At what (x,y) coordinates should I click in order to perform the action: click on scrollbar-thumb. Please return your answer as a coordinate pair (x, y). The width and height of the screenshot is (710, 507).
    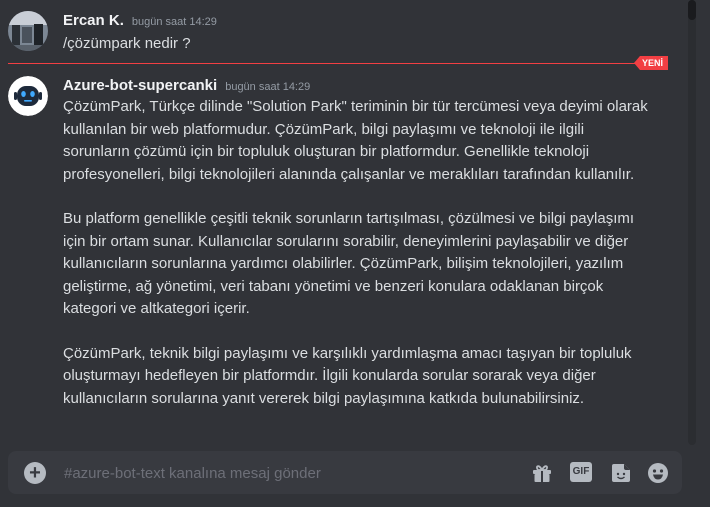
    Looking at the image, I should click on (692, 10).